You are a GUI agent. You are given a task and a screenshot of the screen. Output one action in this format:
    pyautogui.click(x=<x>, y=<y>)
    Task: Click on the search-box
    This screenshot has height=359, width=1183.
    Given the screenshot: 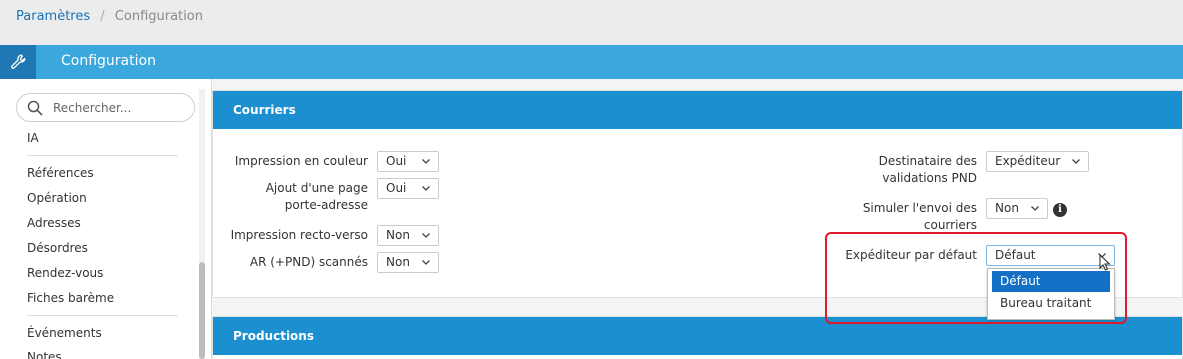 What is the action you would take?
    pyautogui.click(x=105, y=107)
    